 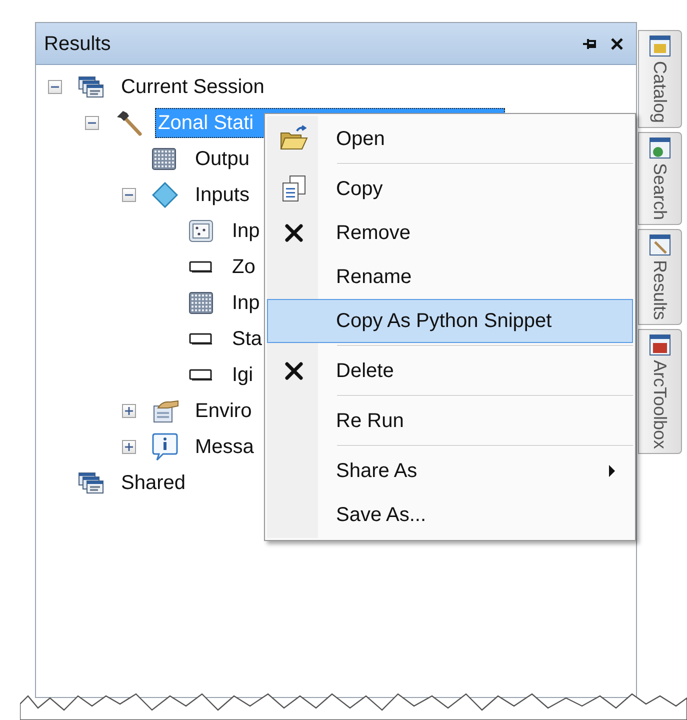 I want to click on map-layer-icon, so click(x=201, y=231).